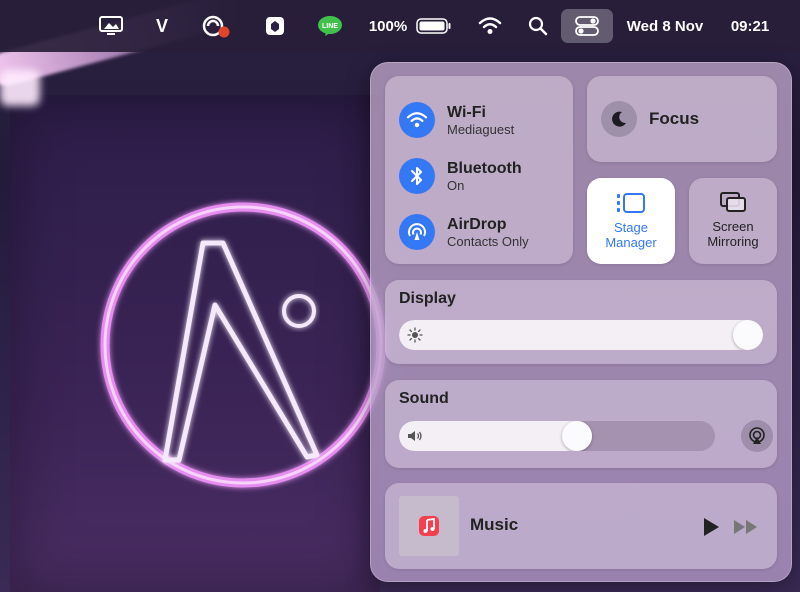  I want to click on line-app-icon: LINE, so click(330, 26).